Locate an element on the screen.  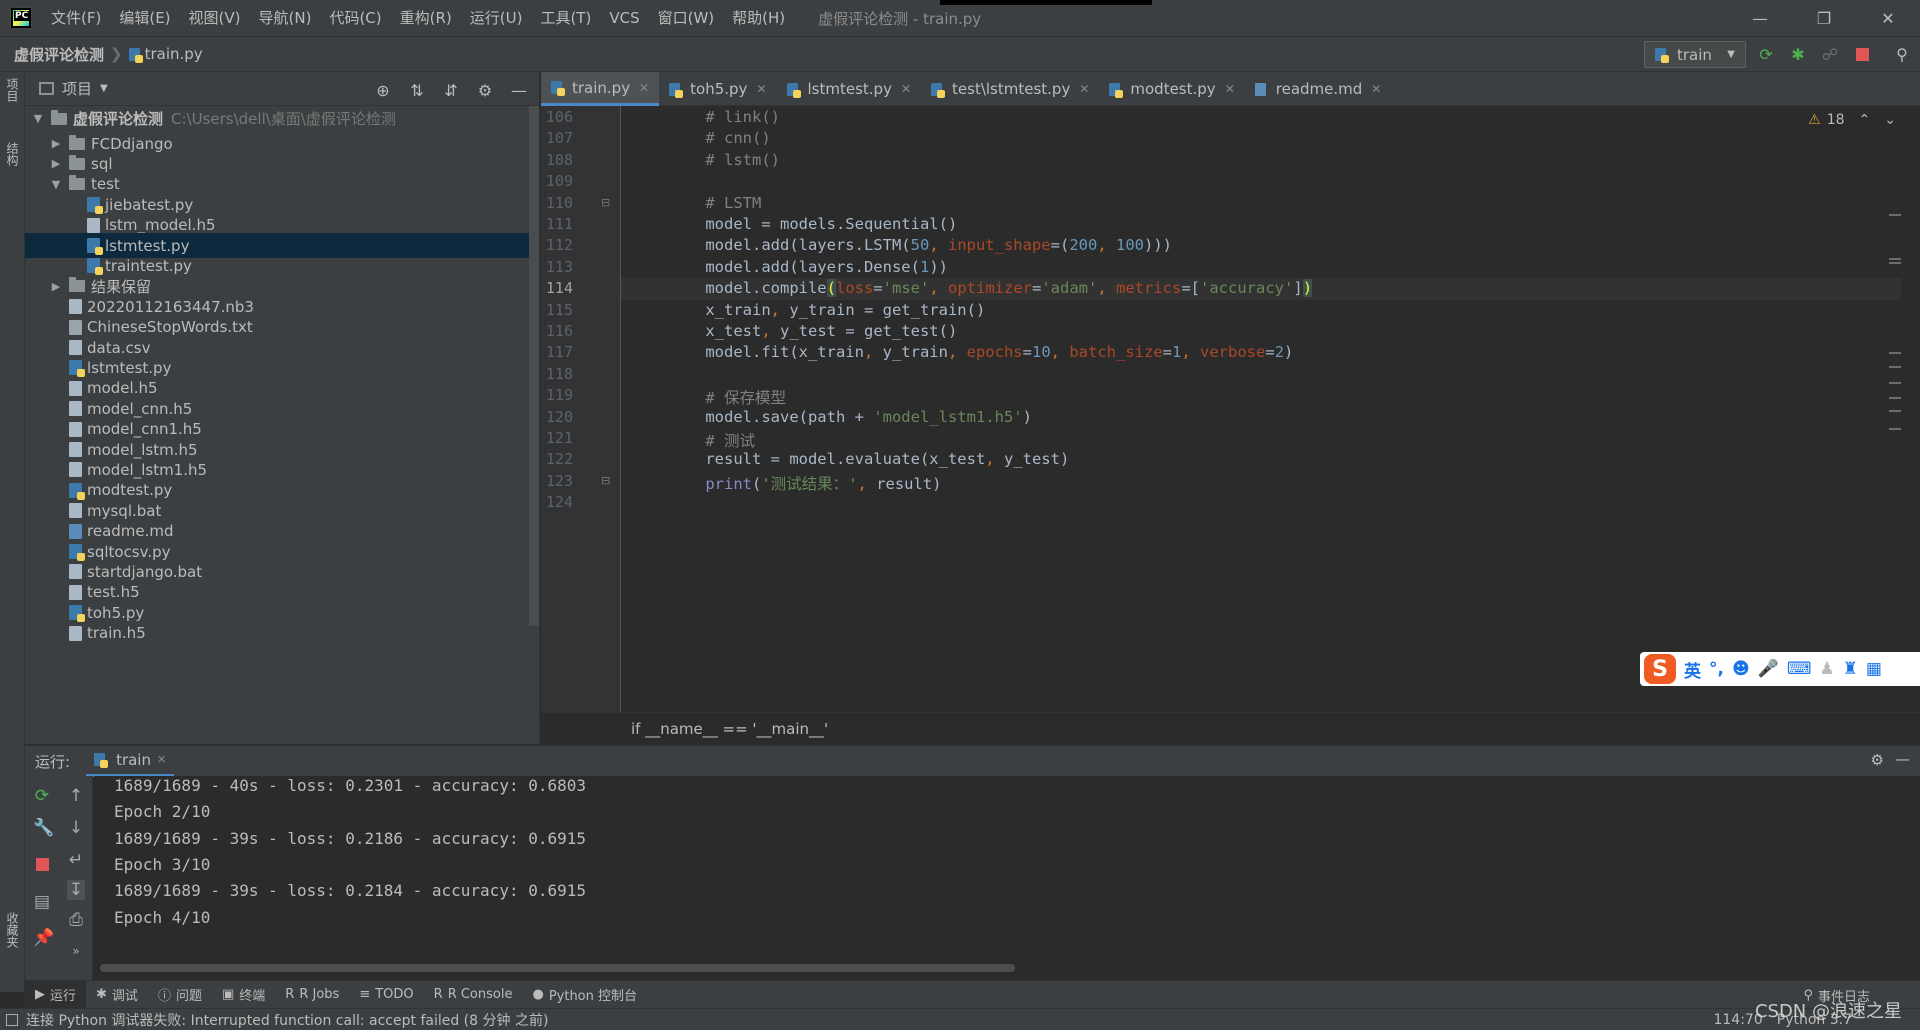
python-console-tool-tab: ● Python 控制台 is located at coordinates (584, 995).